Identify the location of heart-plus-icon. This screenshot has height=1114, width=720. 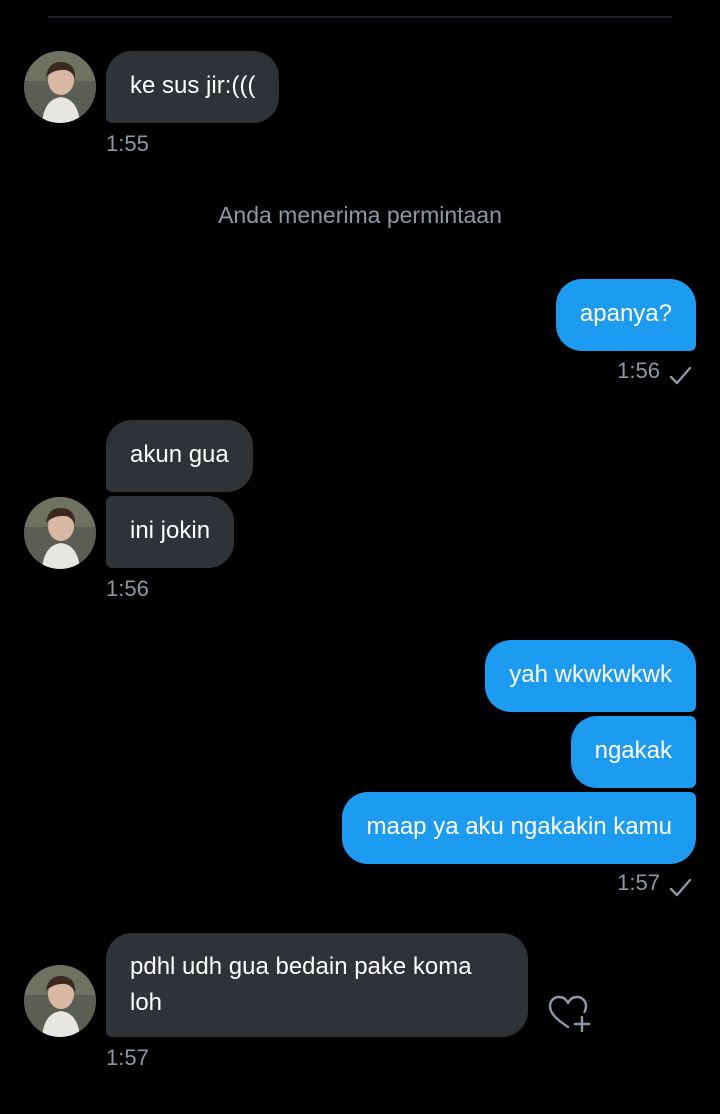
(570, 1013).